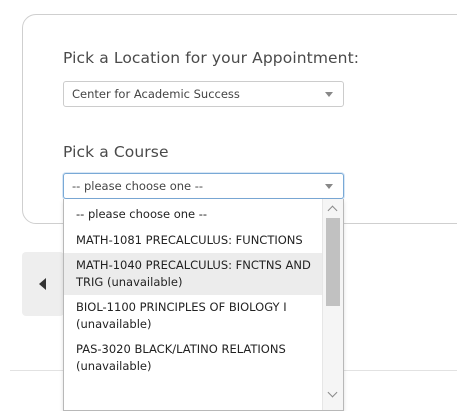 The image size is (457, 411). What do you see at coordinates (211, 58) in the screenshot?
I see `location-heading: Pick a Location for your Appointment:` at bounding box center [211, 58].